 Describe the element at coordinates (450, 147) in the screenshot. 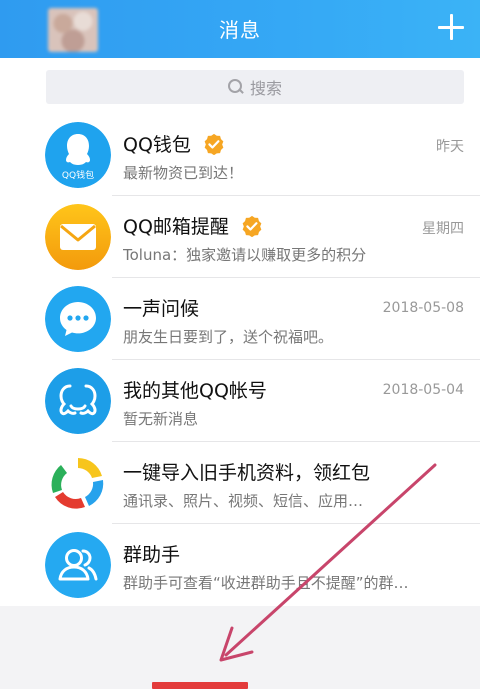

I see `item-time: 昨天` at that location.